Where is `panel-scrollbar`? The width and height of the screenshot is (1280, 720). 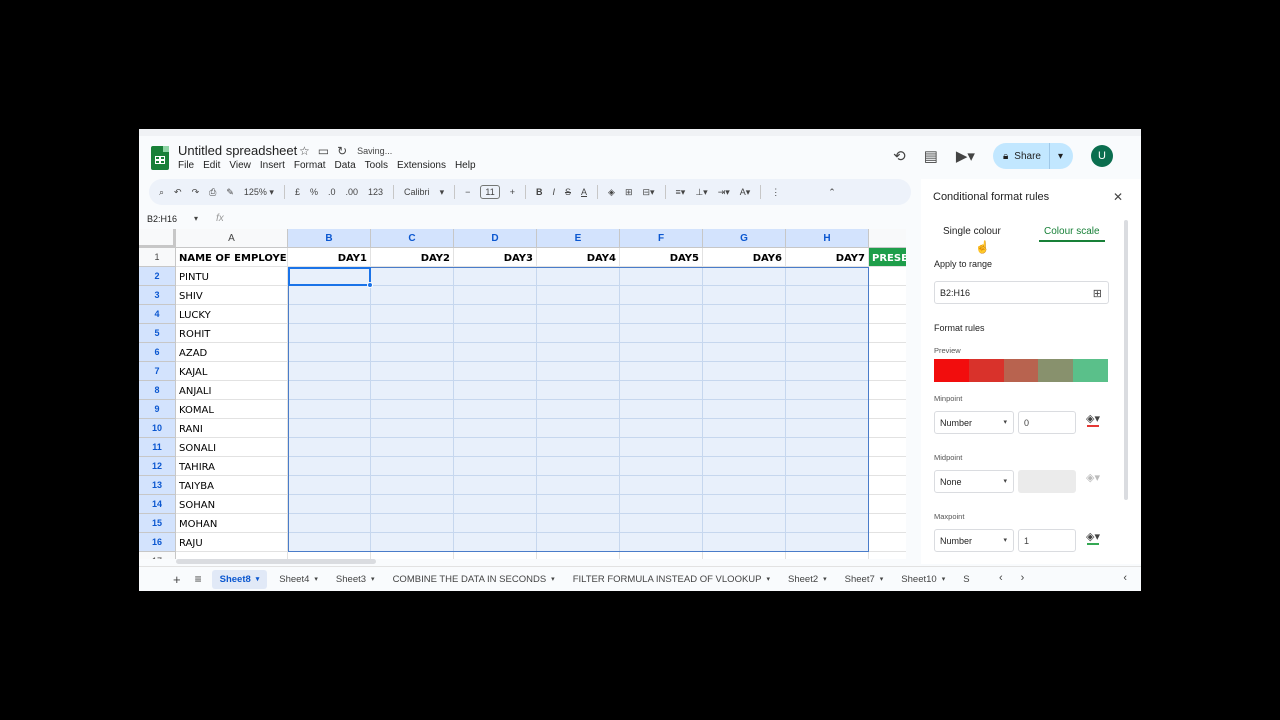 panel-scrollbar is located at coordinates (1126, 360).